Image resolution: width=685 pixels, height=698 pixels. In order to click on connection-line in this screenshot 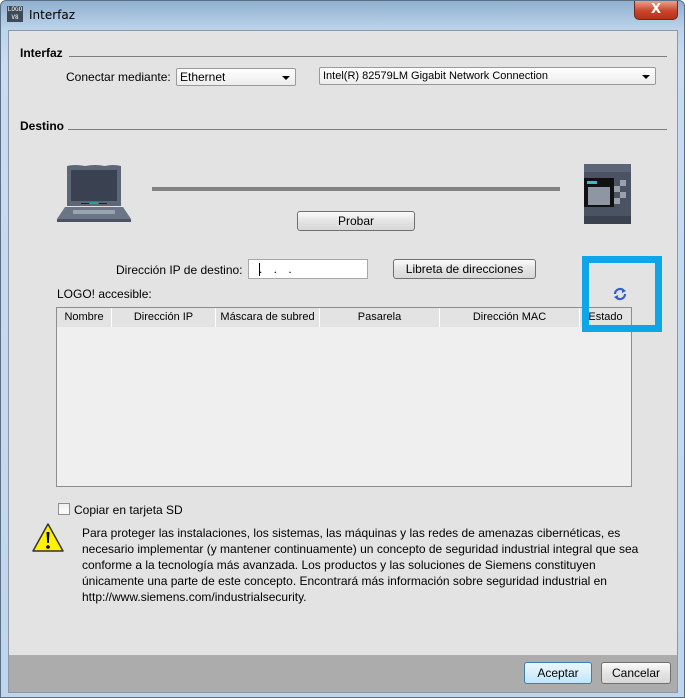, I will do `click(356, 189)`.